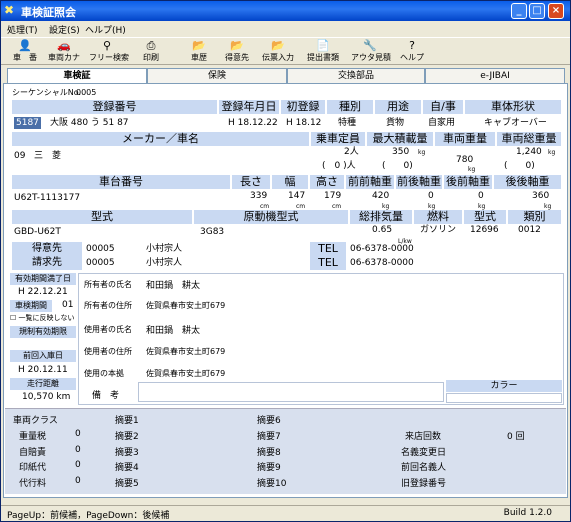 Image resolution: width=571 pixels, height=522 pixels. Describe the element at coordinates (338, 139) in the screenshot. I see `header-capacity: 乗車定員` at that location.